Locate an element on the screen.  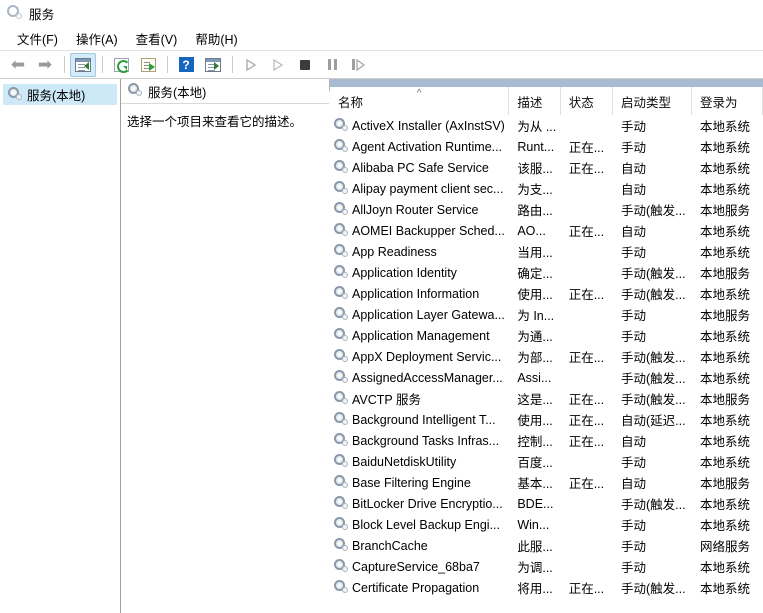
table-row: AVCTP 服务 这是... 正在... 手动(触发... 本地服务 is located at coordinates (546, 398).